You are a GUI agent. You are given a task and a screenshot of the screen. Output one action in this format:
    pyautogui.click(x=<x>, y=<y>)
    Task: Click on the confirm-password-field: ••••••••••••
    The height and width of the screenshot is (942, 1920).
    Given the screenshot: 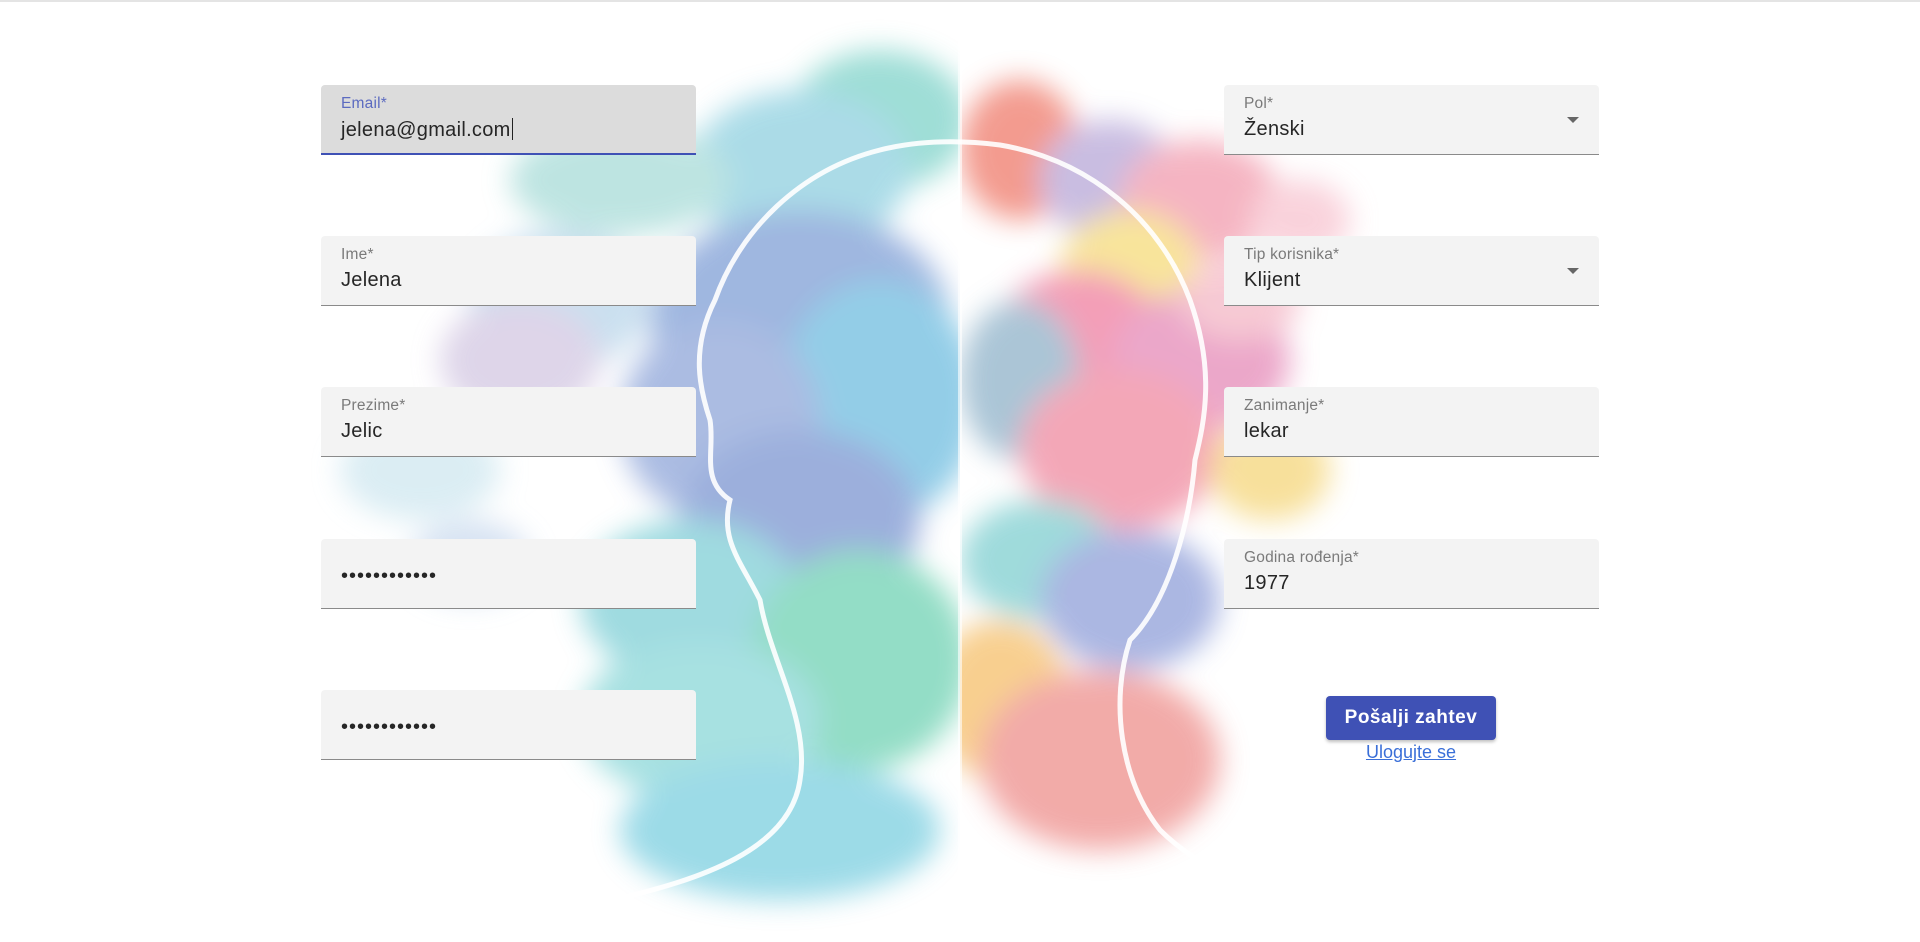 What is the action you would take?
    pyautogui.click(x=508, y=725)
    